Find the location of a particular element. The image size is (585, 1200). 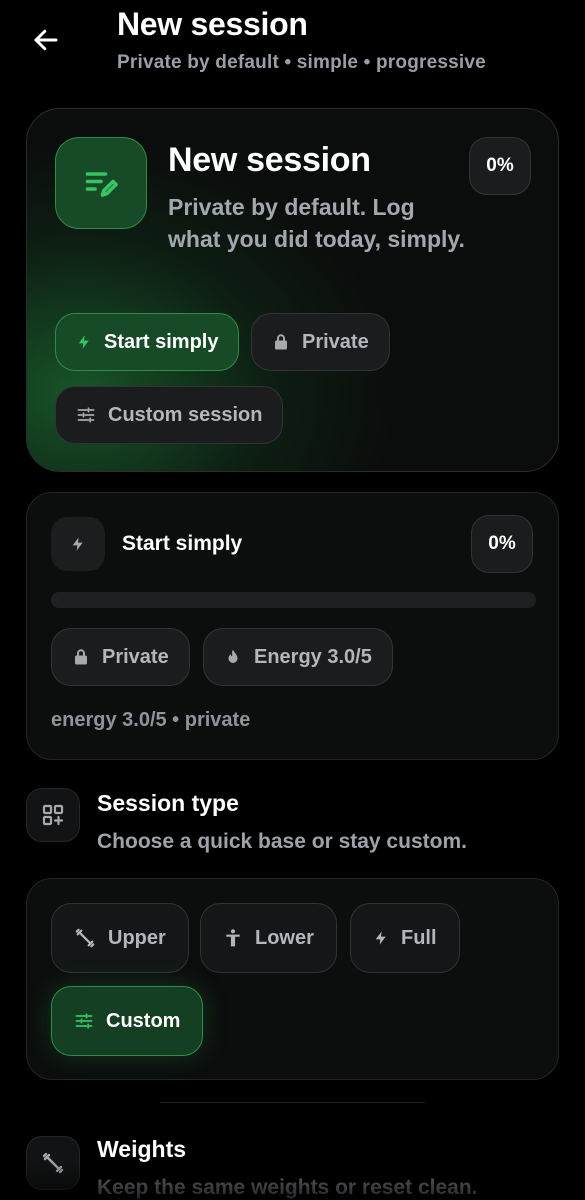

type-upper-option: Upper is located at coordinates (120, 938).